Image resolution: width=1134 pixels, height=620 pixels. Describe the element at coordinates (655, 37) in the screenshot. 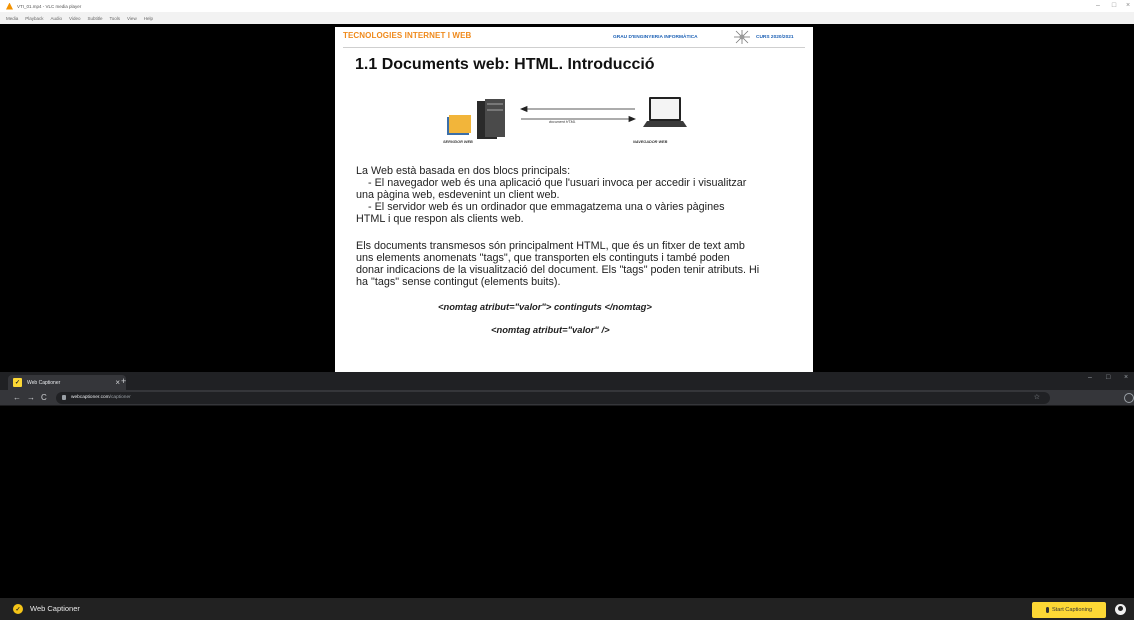

I see `slide-degree-name: GRAU D'ENGINYERIA INFORMÀTICA` at that location.